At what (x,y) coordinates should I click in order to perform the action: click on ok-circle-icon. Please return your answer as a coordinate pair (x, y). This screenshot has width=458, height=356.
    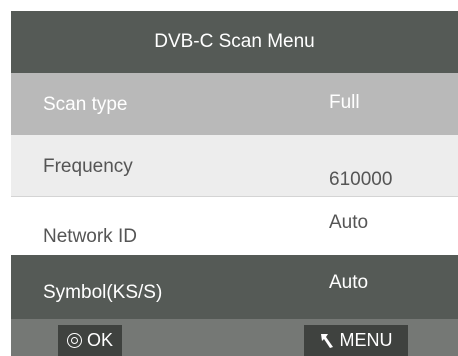
    Looking at the image, I should click on (74, 340).